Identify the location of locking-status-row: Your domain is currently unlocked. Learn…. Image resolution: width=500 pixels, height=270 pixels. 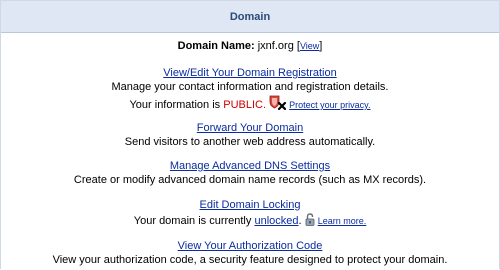
(250, 221).